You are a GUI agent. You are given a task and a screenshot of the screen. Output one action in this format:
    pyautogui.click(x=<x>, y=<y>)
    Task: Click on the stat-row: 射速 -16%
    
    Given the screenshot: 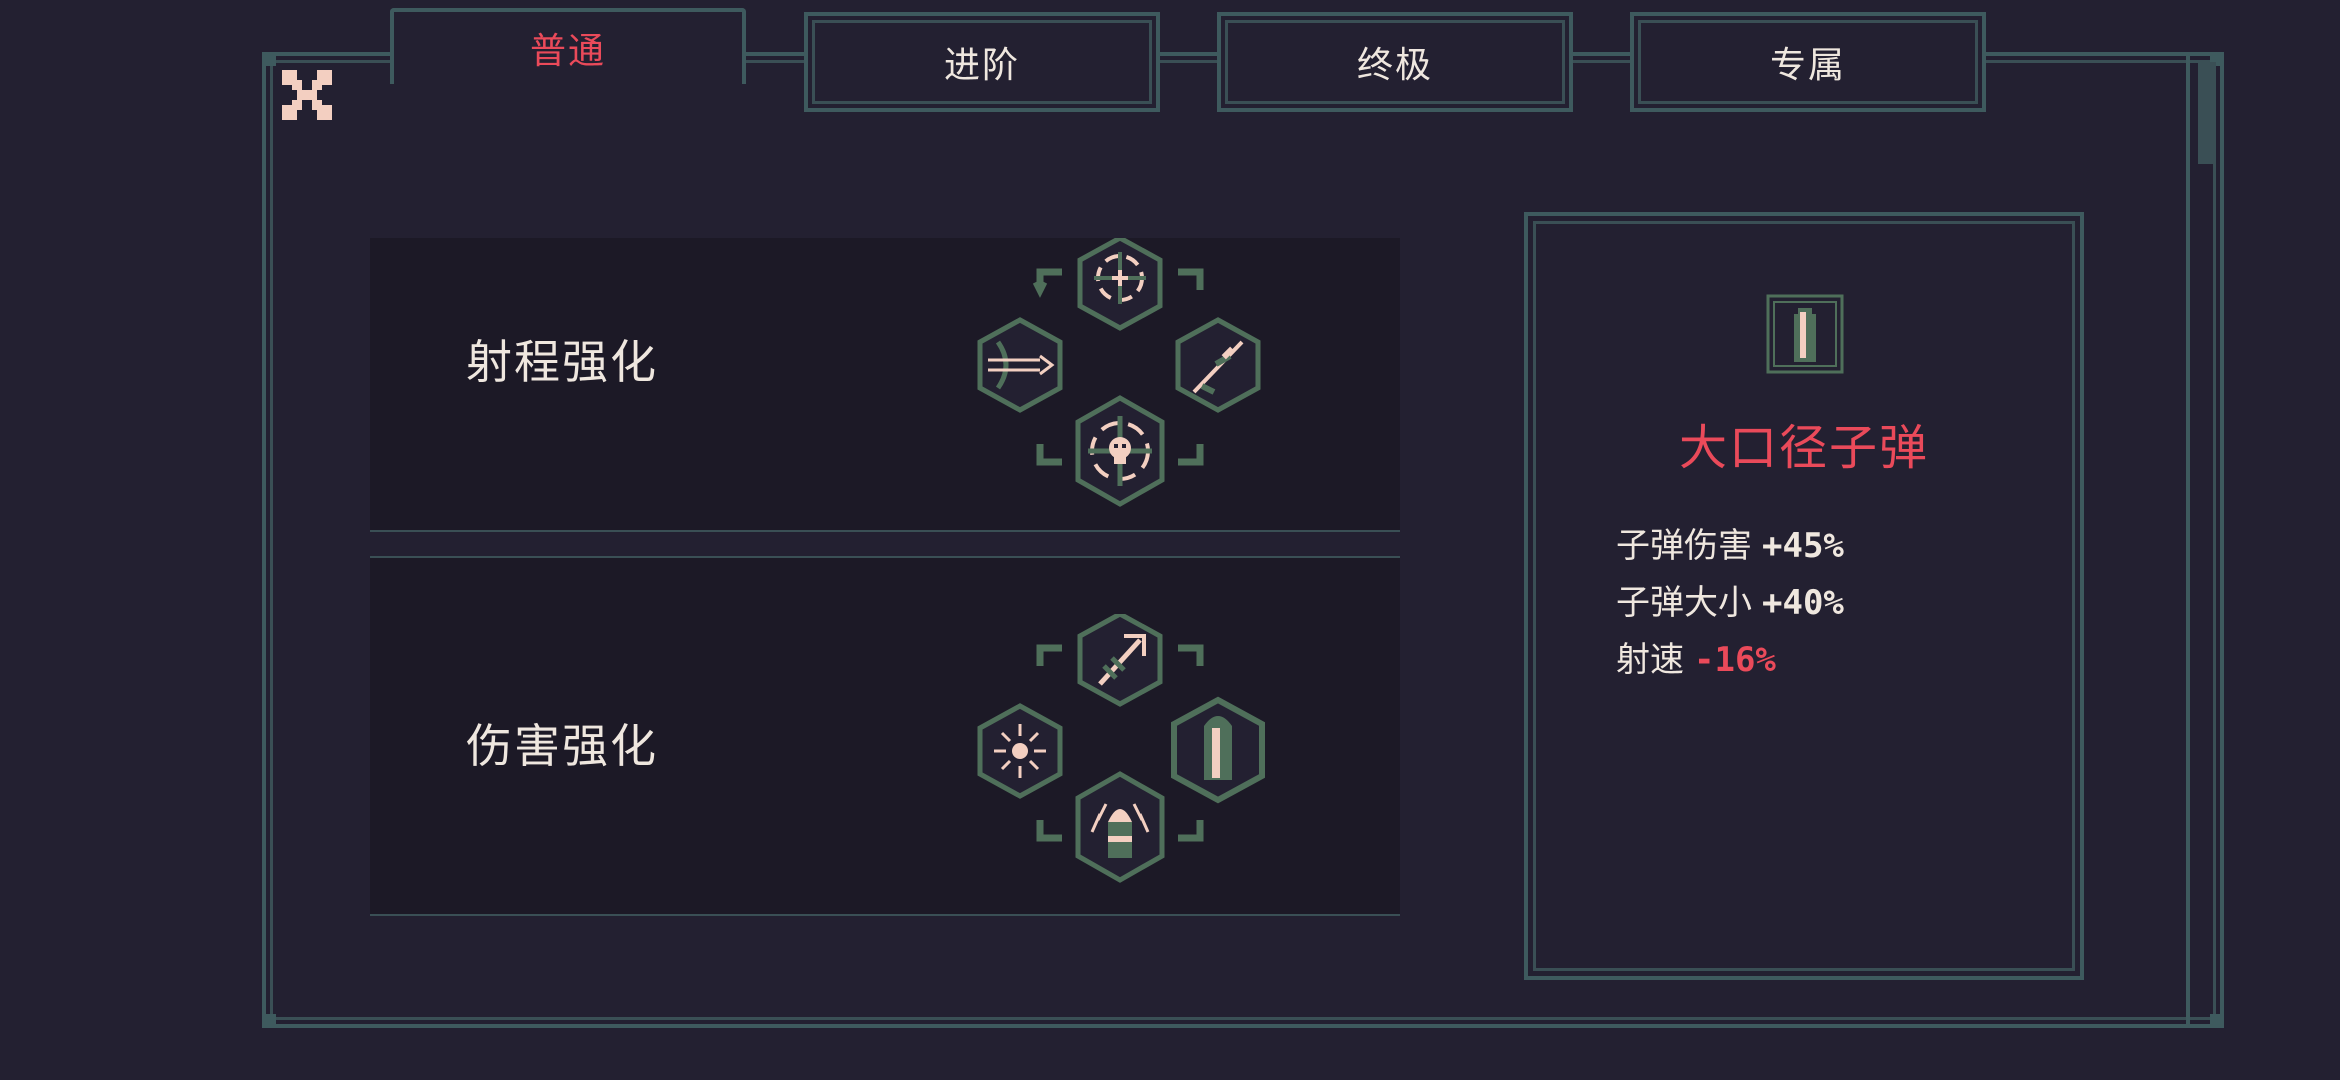 What is the action you would take?
    pyautogui.click(x=1730, y=660)
    